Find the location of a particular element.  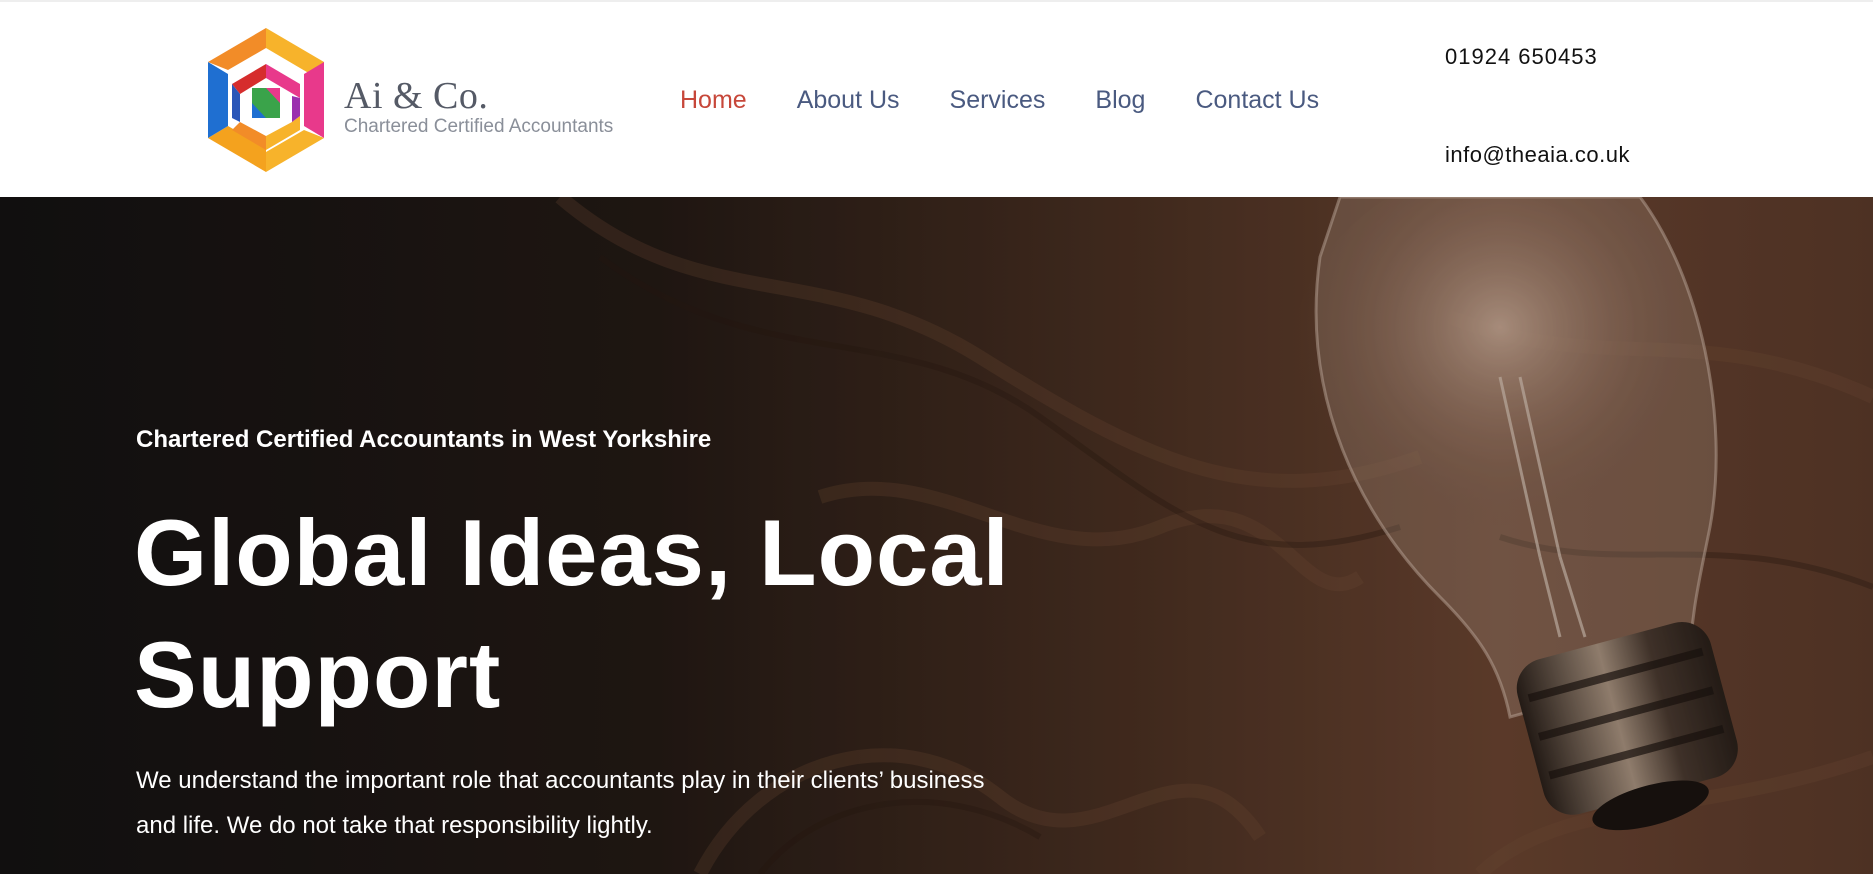

email-link: info@theaia.co.uk is located at coordinates (1537, 155).